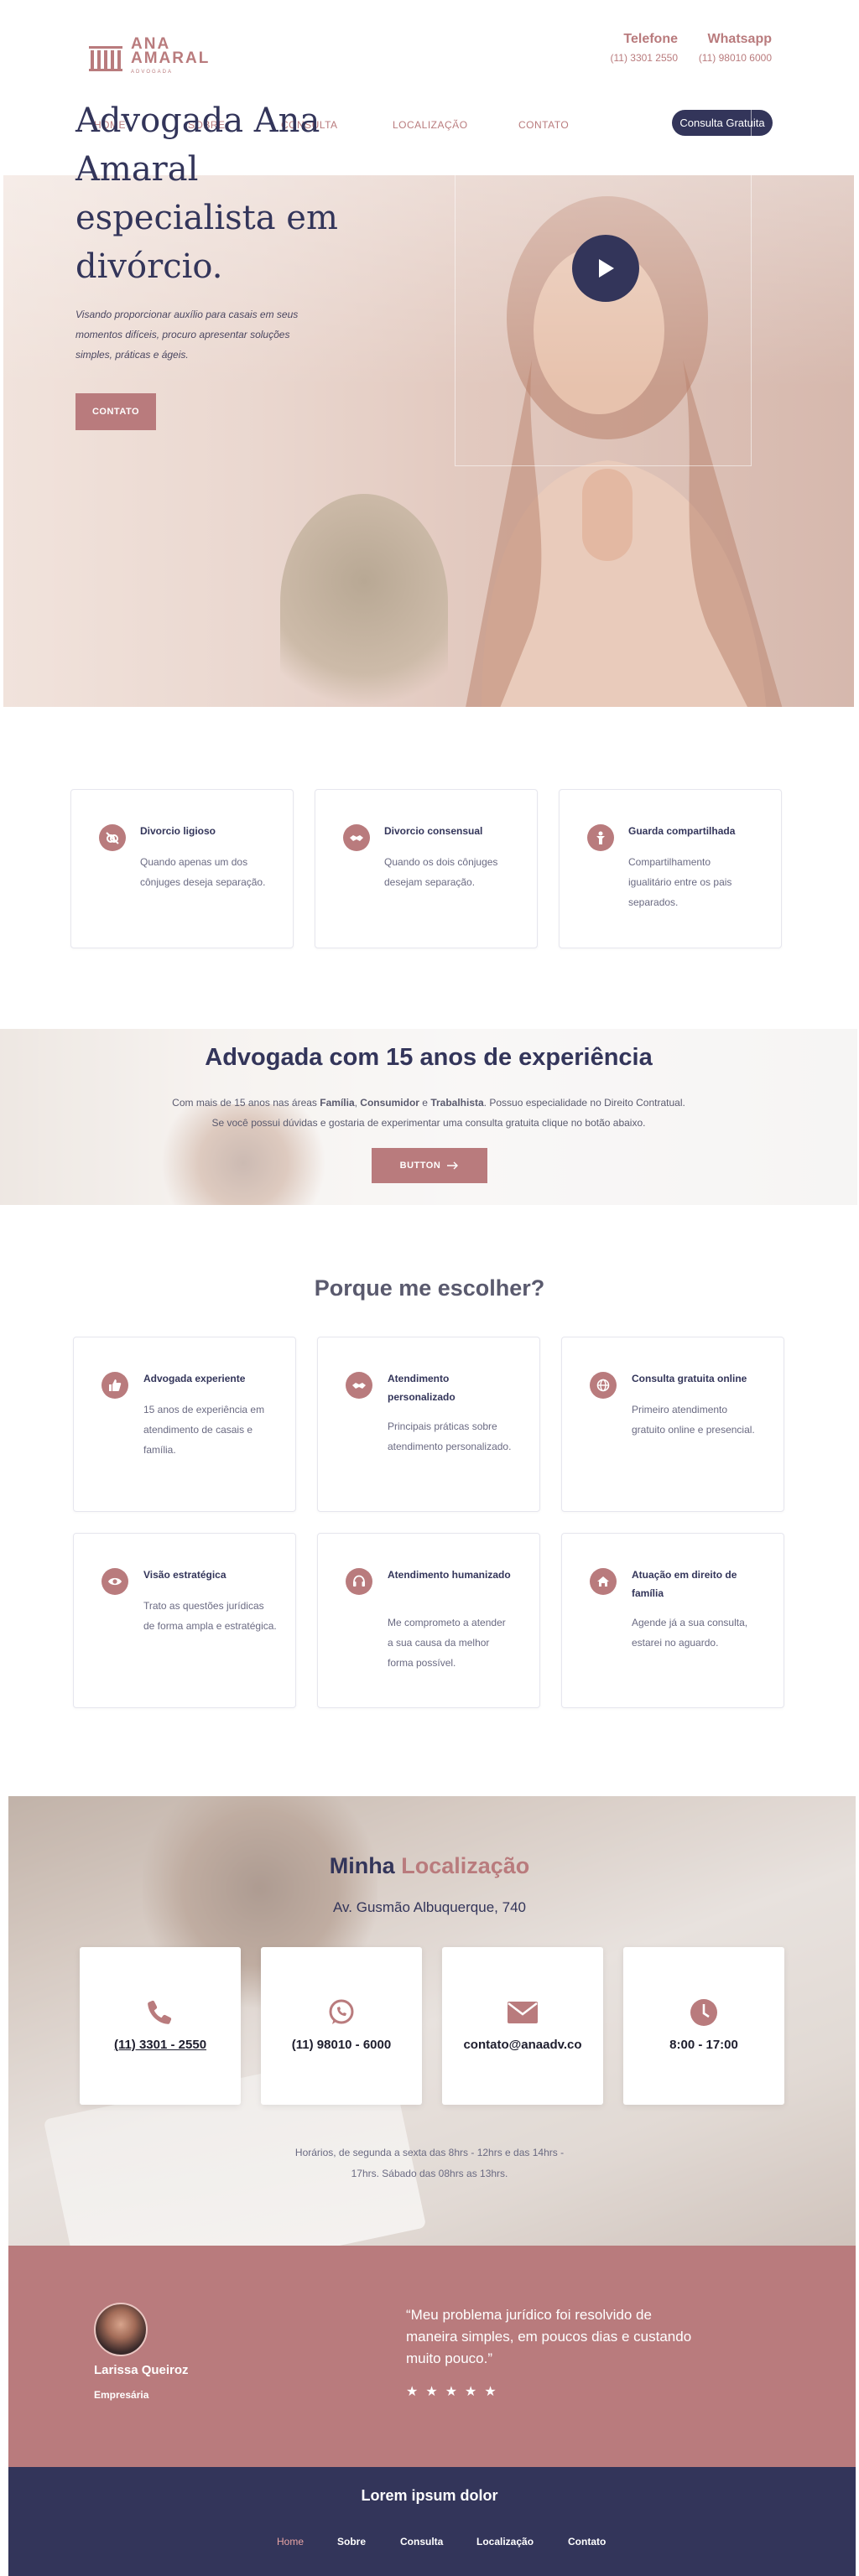 The width and height of the screenshot is (859, 2576). What do you see at coordinates (429, 1288) in the screenshot?
I see `why-title: Porque me escolher?` at bounding box center [429, 1288].